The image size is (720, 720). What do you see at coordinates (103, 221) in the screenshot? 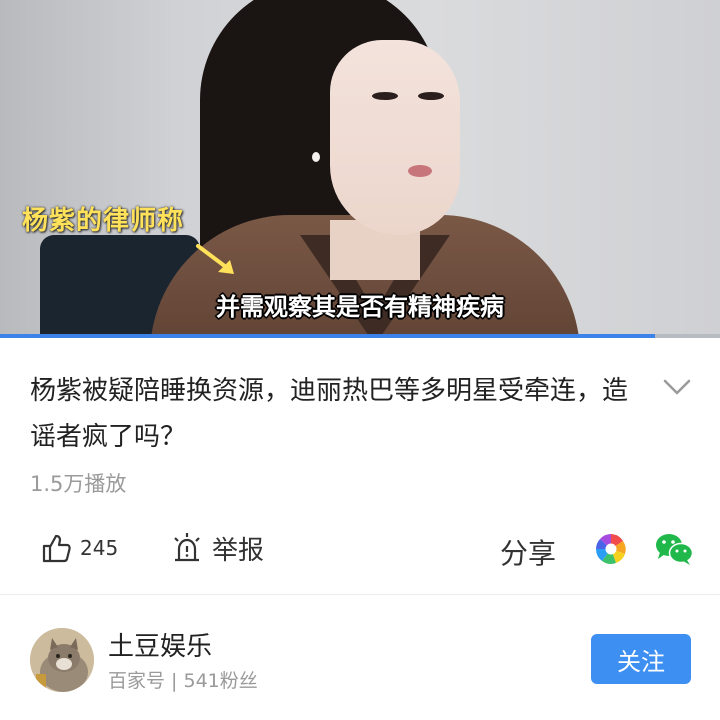
I see `video-overlay-label: 杨紫的律师称` at bounding box center [103, 221].